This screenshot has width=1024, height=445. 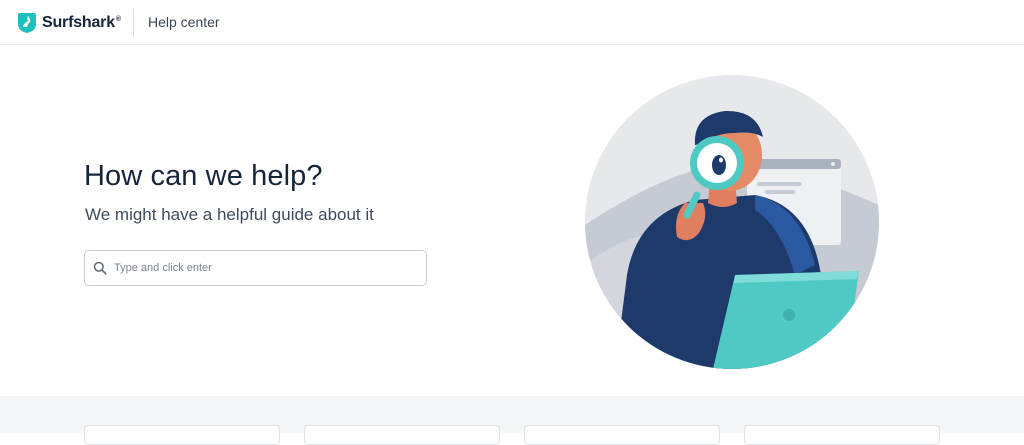 I want to click on header-divider, so click(x=133, y=22).